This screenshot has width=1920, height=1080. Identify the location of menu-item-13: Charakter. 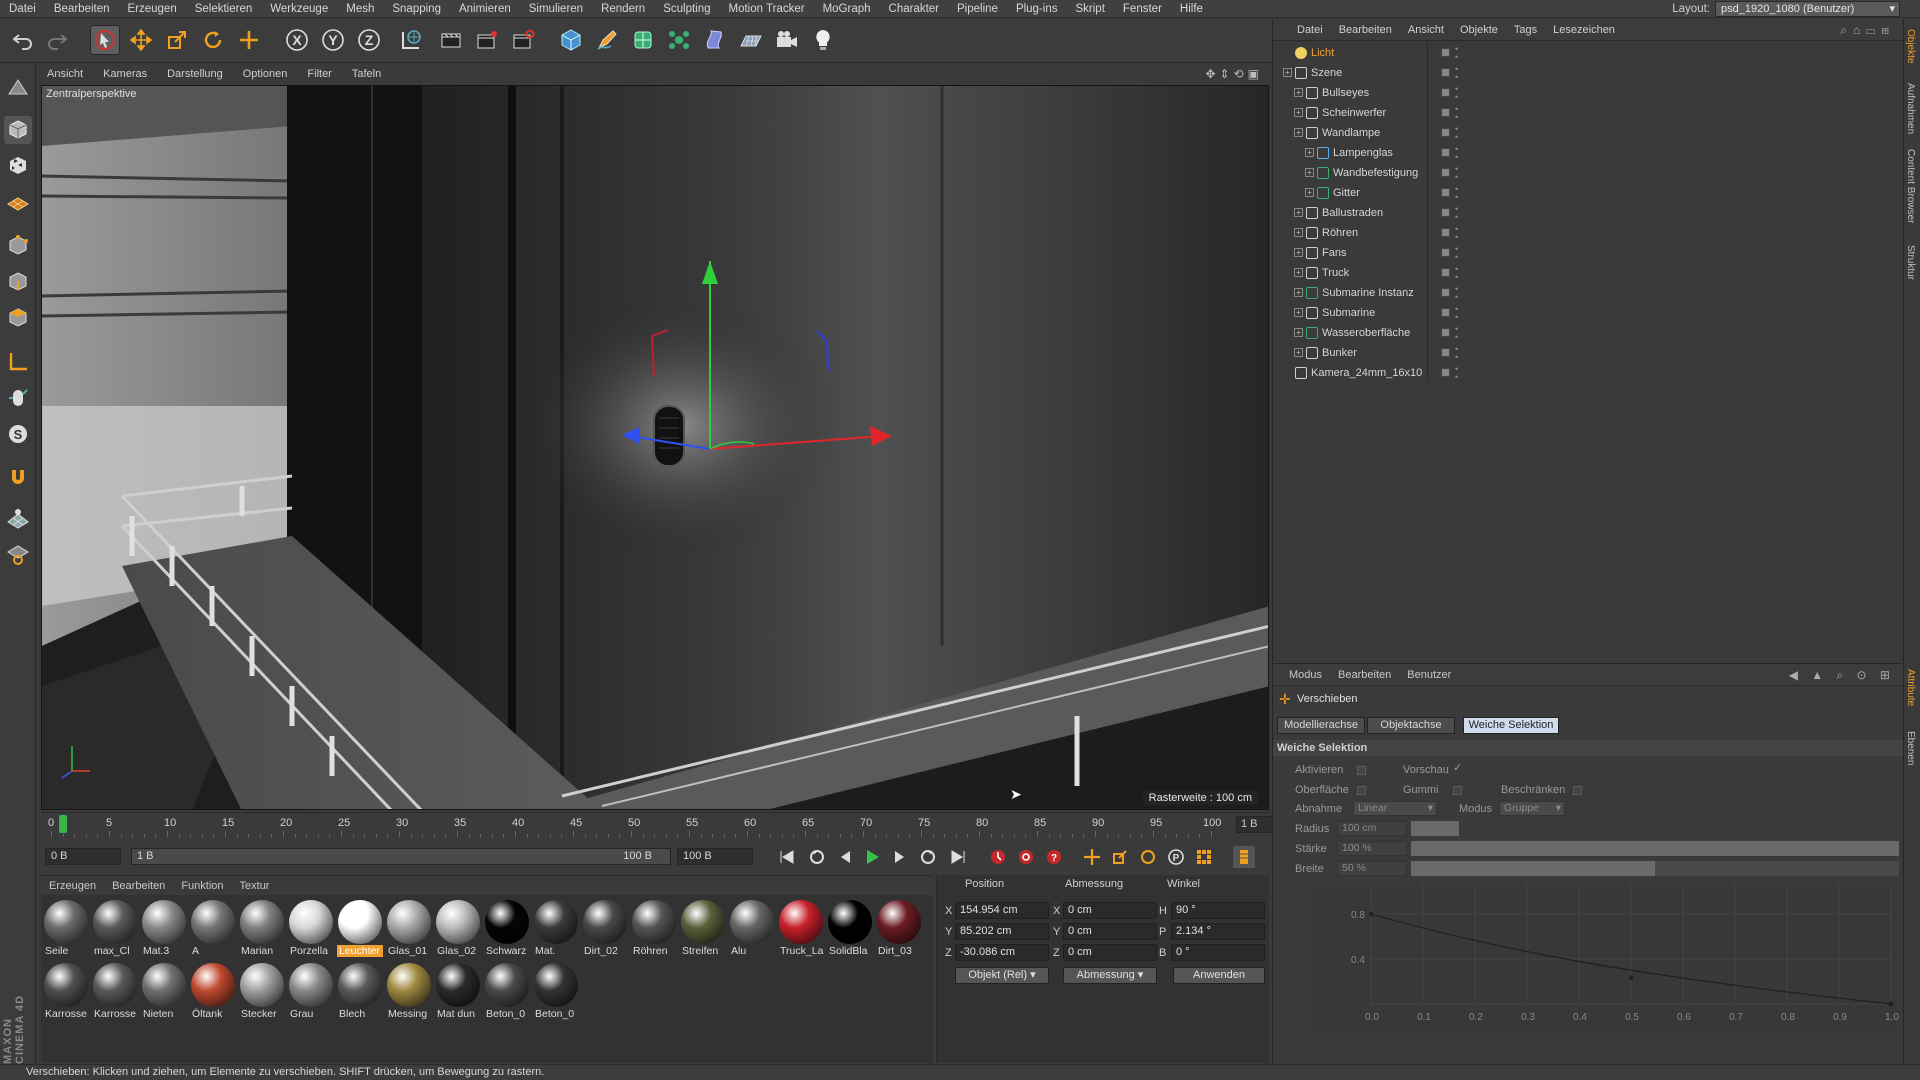
(914, 9).